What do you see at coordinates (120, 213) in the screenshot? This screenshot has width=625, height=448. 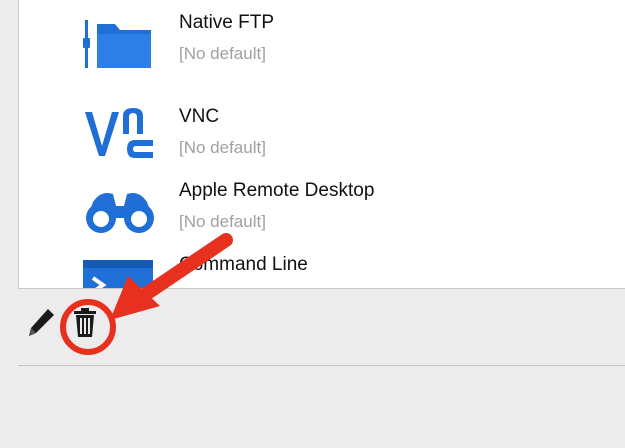 I see `binoculars-icon` at bounding box center [120, 213].